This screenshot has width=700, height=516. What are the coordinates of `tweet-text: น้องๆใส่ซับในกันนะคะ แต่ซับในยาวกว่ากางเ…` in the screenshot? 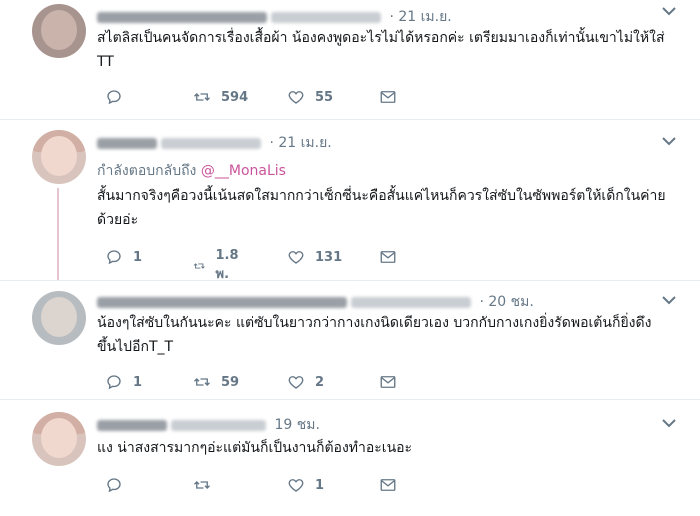 It's located at (374, 335).